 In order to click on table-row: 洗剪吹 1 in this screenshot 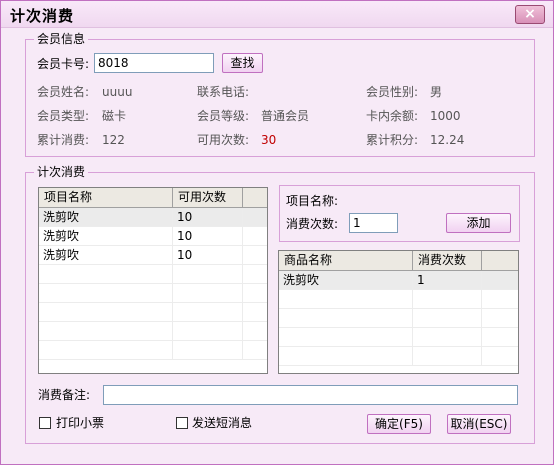, I will do `click(398, 280)`.